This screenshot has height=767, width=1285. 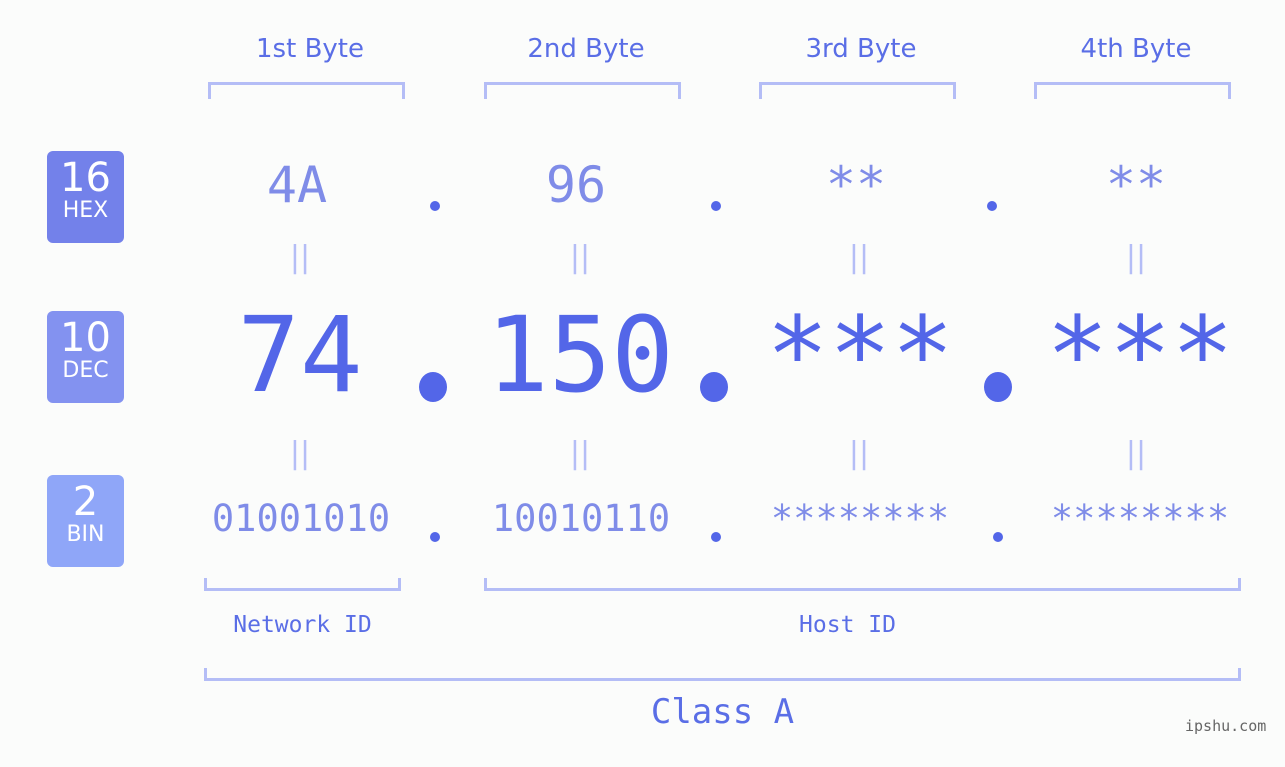 What do you see at coordinates (1136, 49) in the screenshot?
I see `byte-header-4: 4th Byte` at bounding box center [1136, 49].